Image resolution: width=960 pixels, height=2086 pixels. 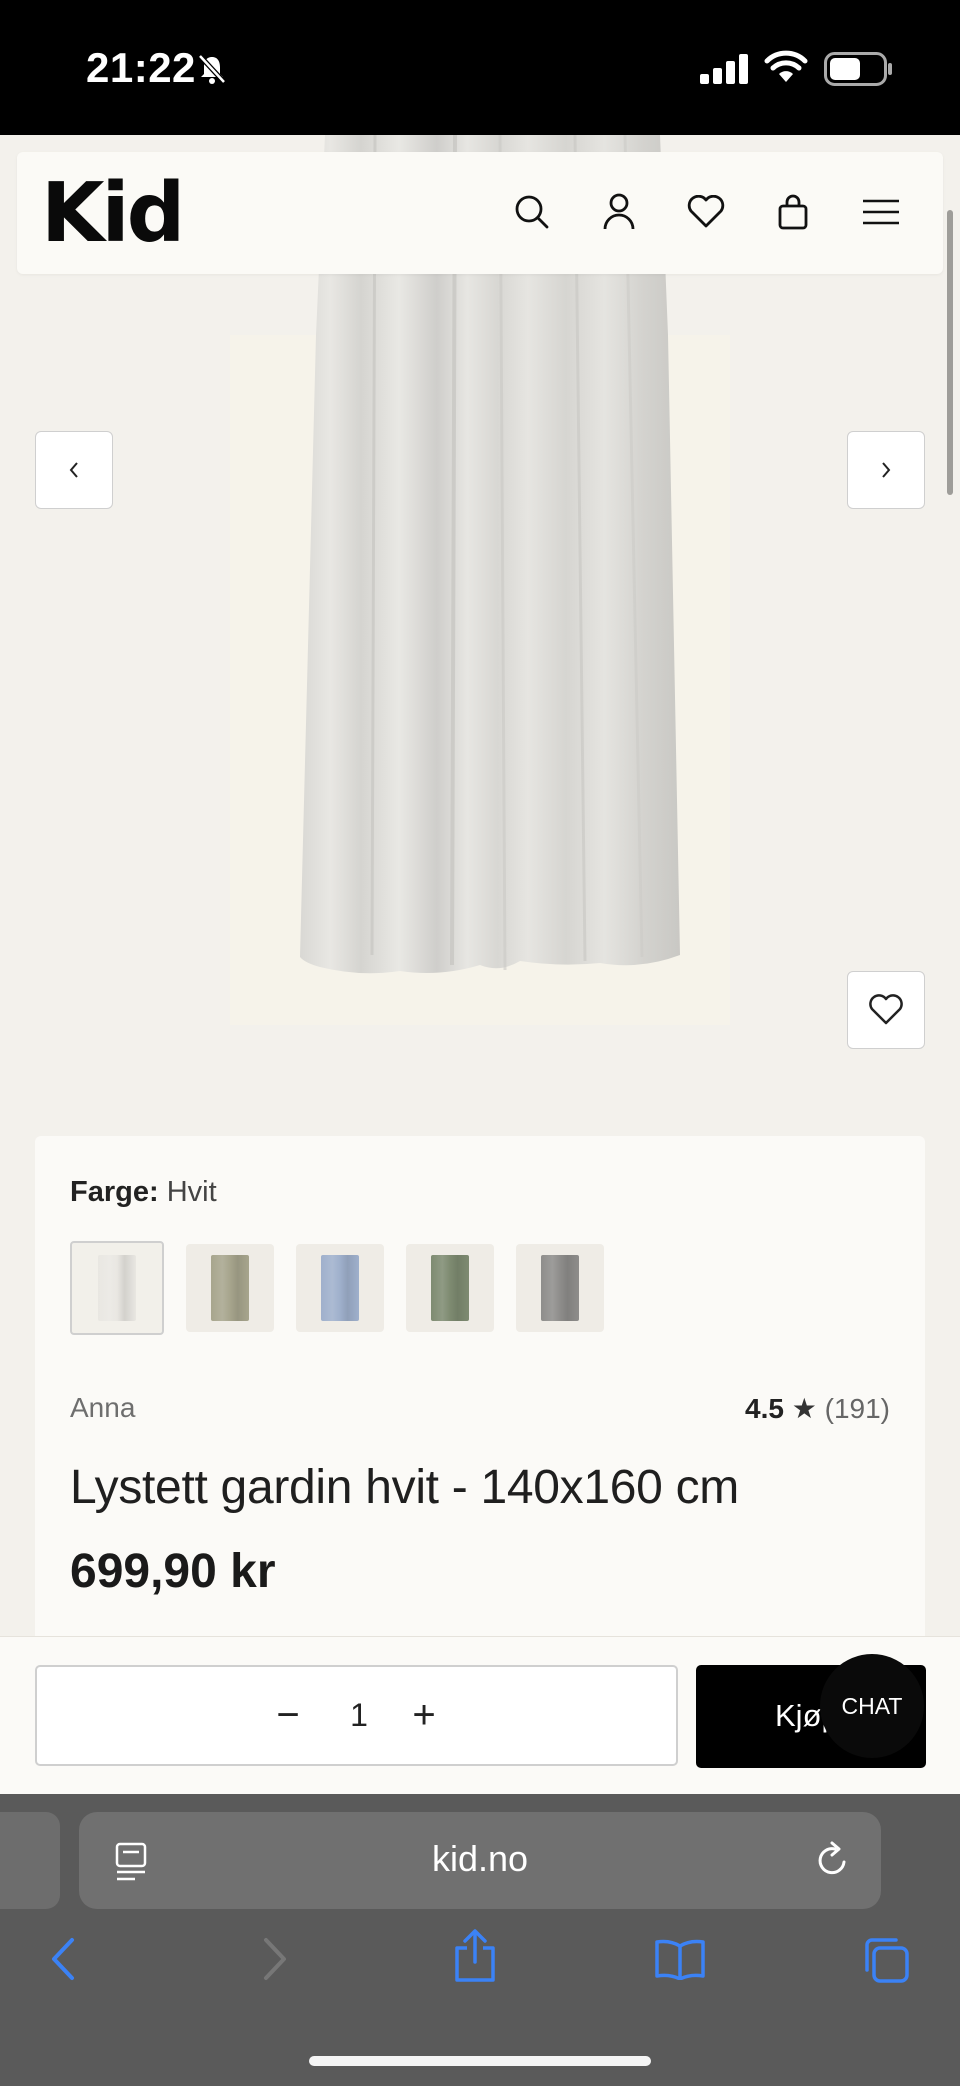 I want to click on forward-arrow-icon, so click(x=275, y=1959).